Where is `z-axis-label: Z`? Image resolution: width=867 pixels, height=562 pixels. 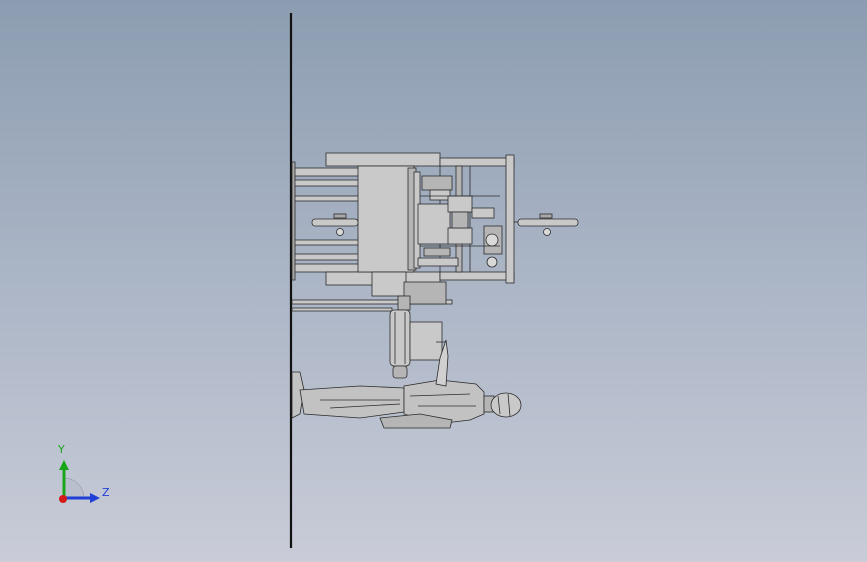
z-axis-label: Z is located at coordinates (106, 492).